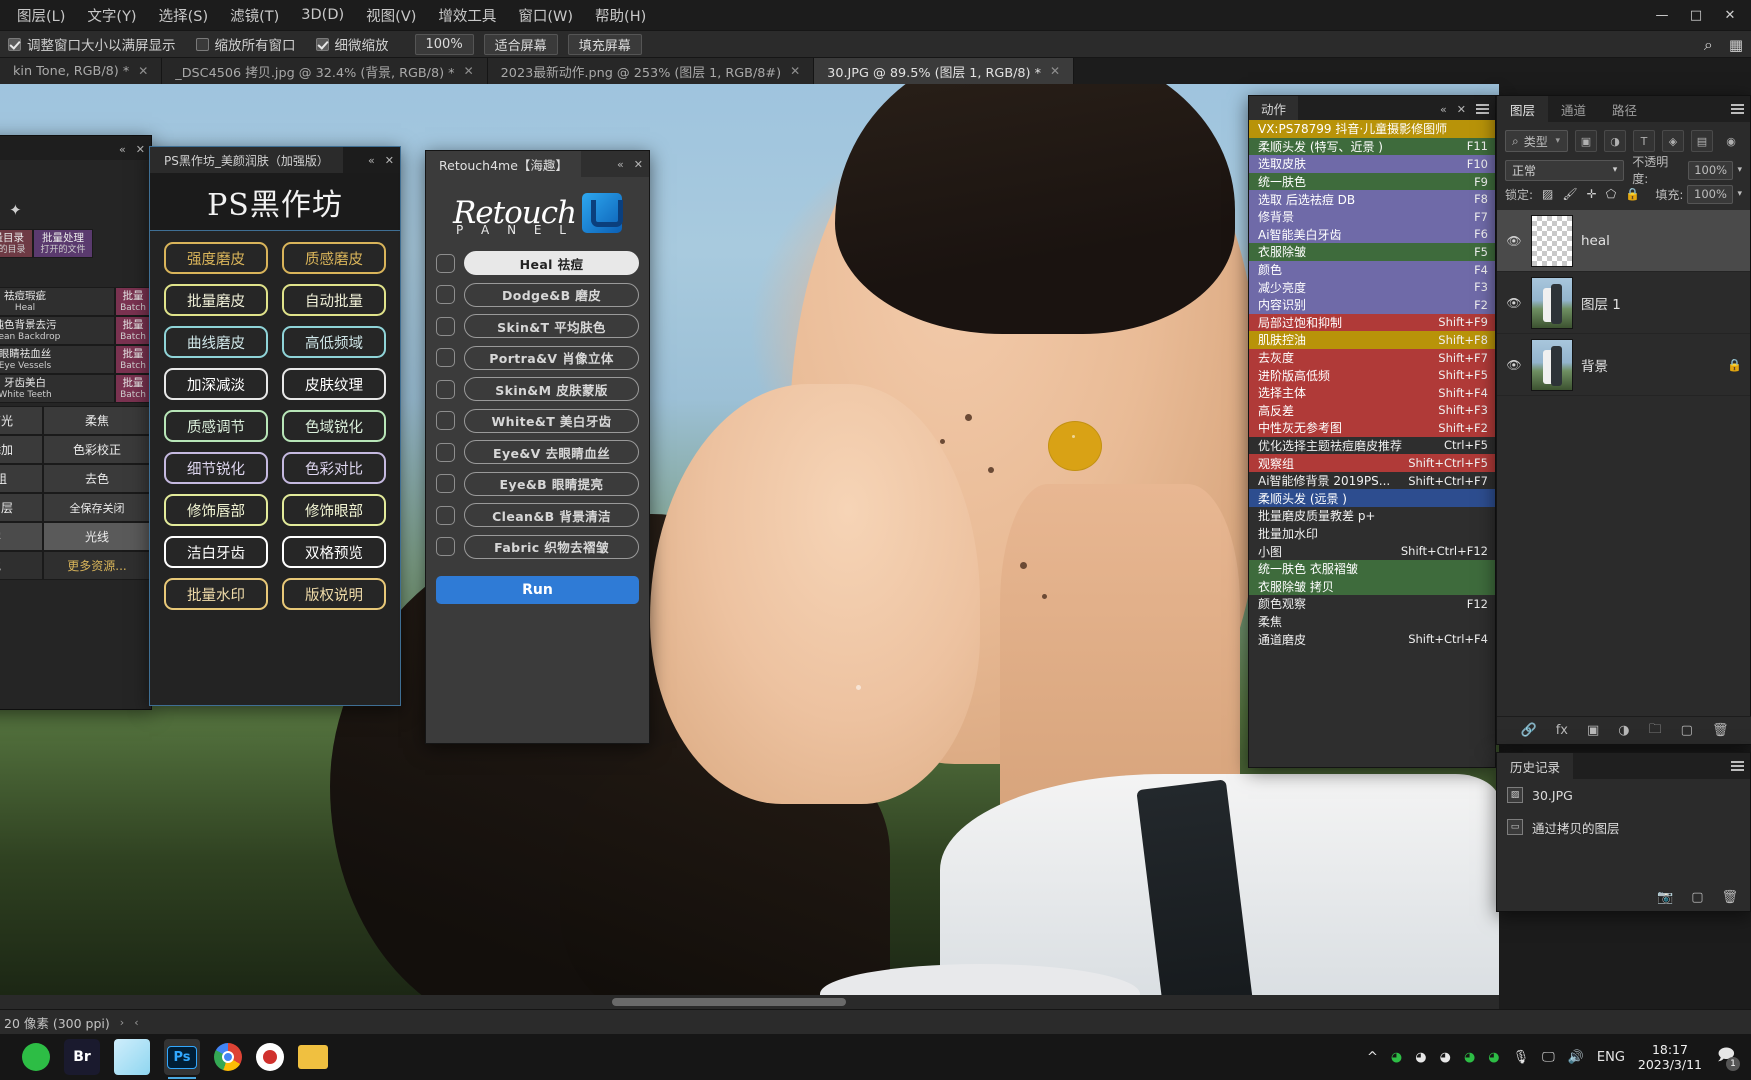 The width and height of the screenshot is (1751, 1080). I want to click on r4m-item-skin-tone: Skin&T 平均肤色, so click(537, 326).